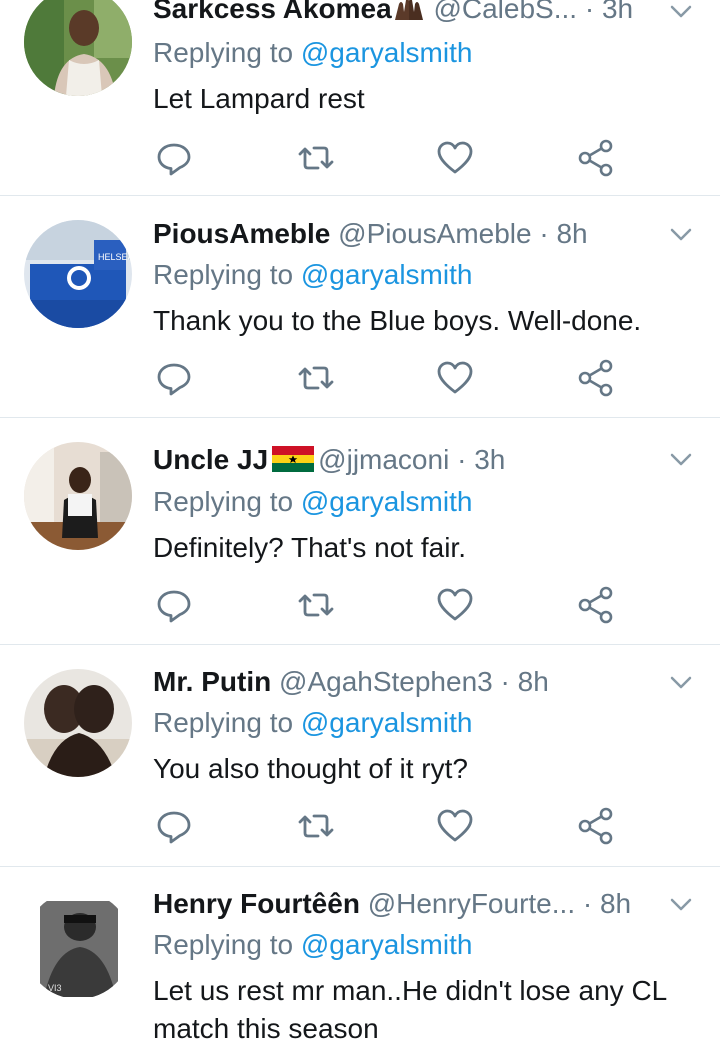 The image size is (720, 1057). What do you see at coordinates (259, 98) in the screenshot?
I see `tweet-text: Let Lampard rest` at bounding box center [259, 98].